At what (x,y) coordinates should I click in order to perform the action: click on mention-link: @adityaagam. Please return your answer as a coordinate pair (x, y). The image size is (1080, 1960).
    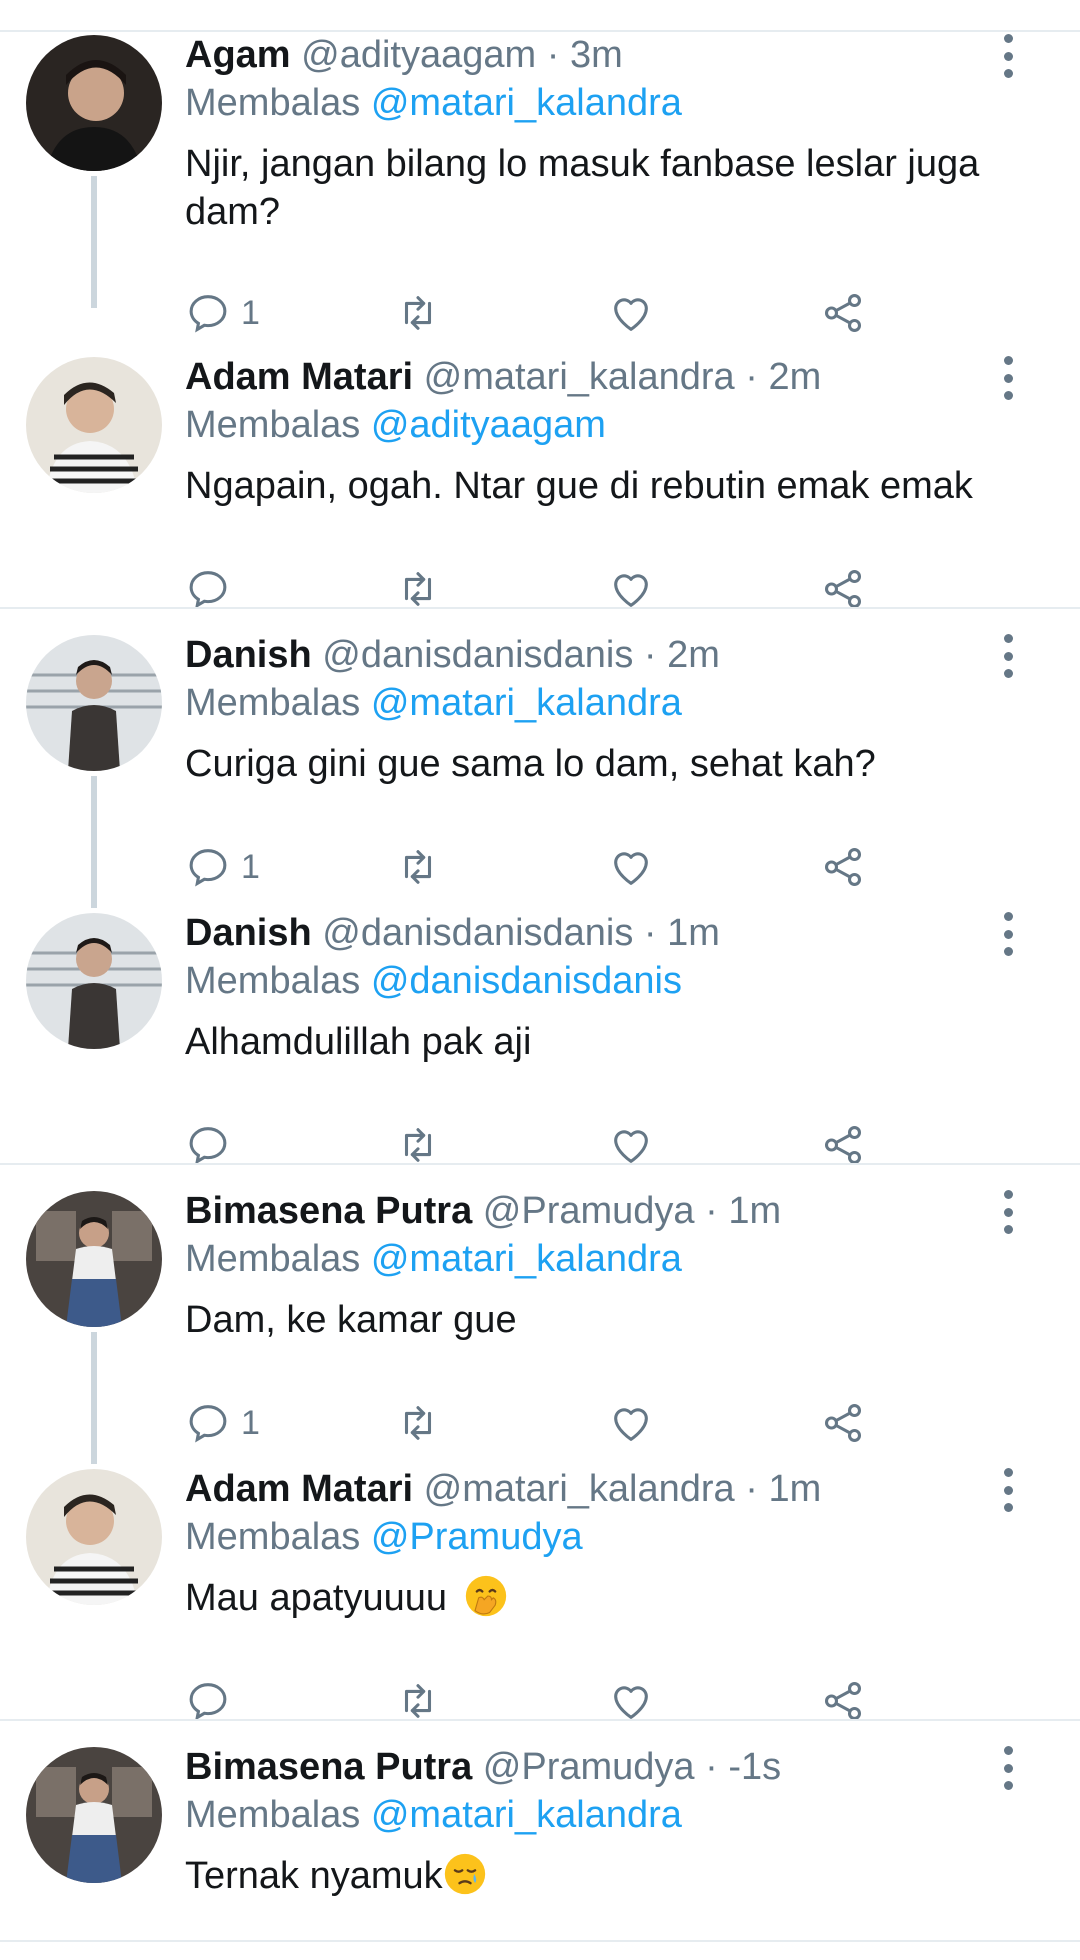
    Looking at the image, I should click on (488, 425).